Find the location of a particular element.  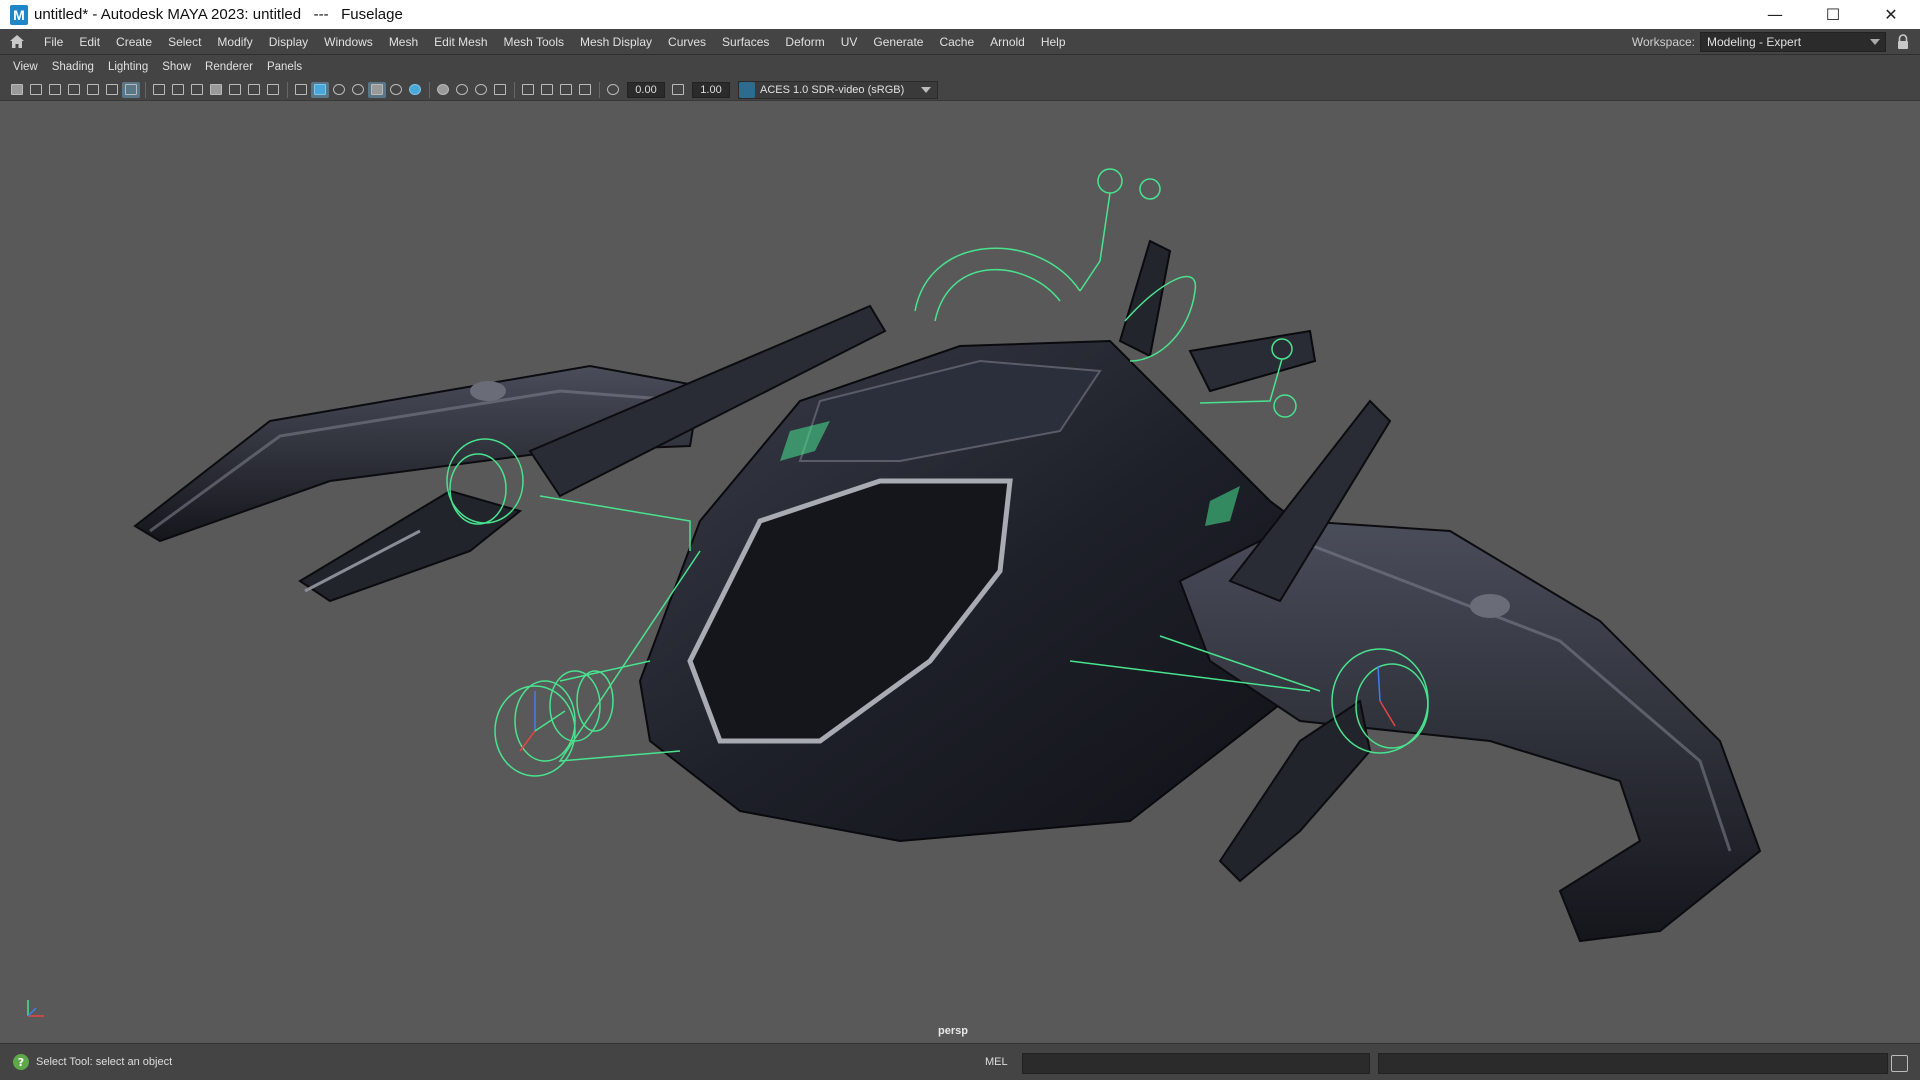

safe-title-icon is located at coordinates (273, 90).